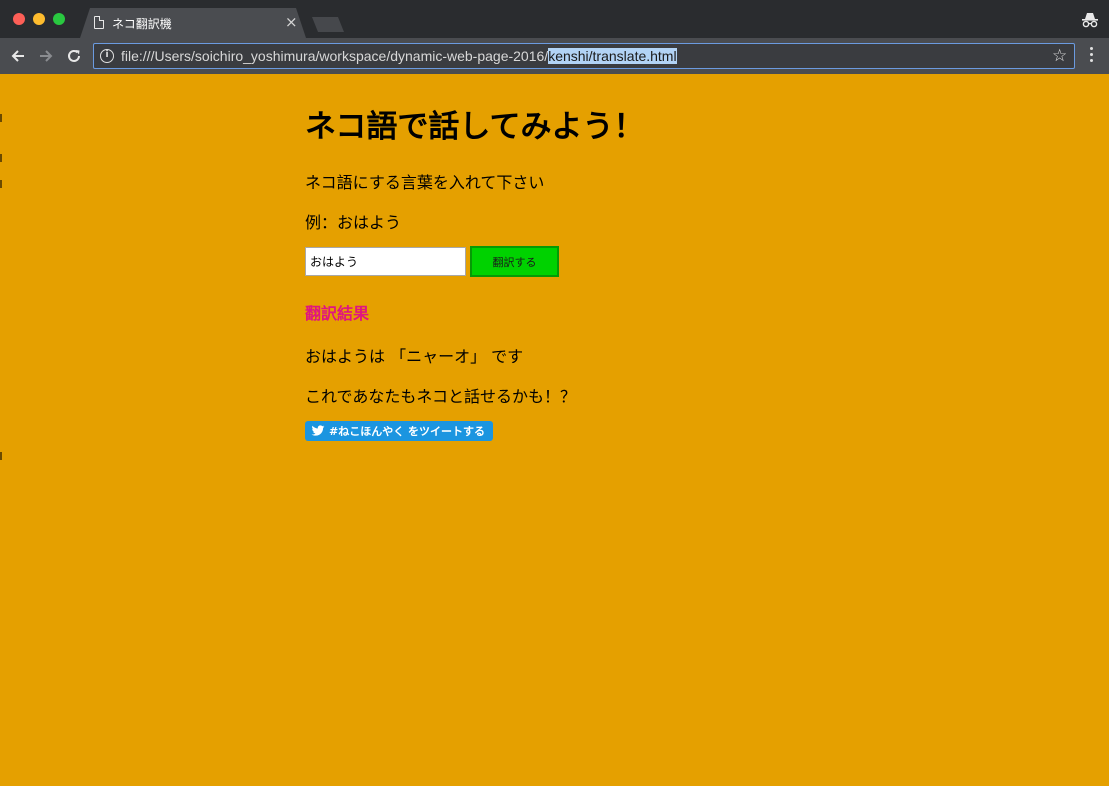 This screenshot has height=786, width=1109. What do you see at coordinates (337, 313) in the screenshot?
I see `result-heading: 翻訳結果` at bounding box center [337, 313].